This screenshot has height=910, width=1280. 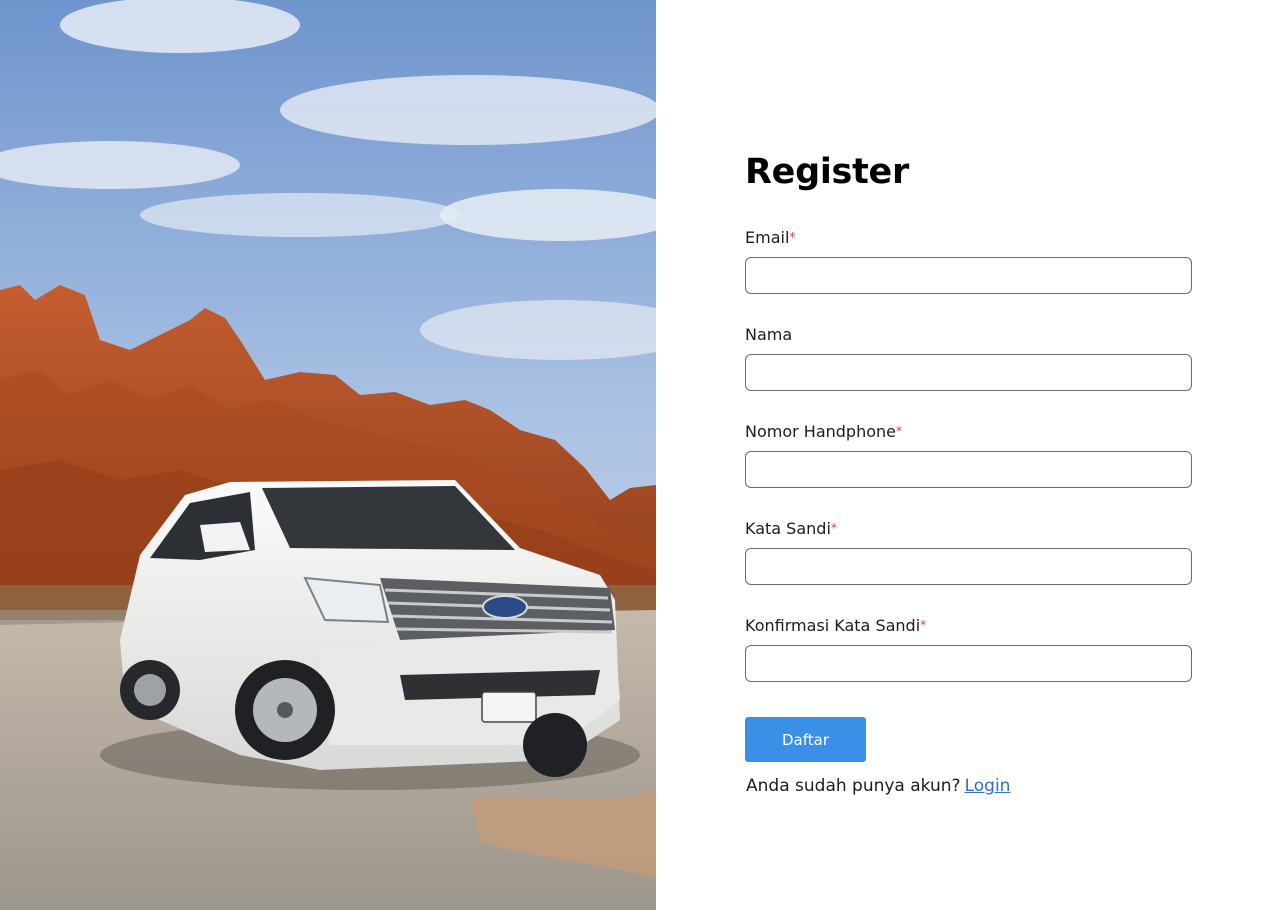 What do you see at coordinates (968, 335) in the screenshot?
I see `name-label: Nama` at bounding box center [968, 335].